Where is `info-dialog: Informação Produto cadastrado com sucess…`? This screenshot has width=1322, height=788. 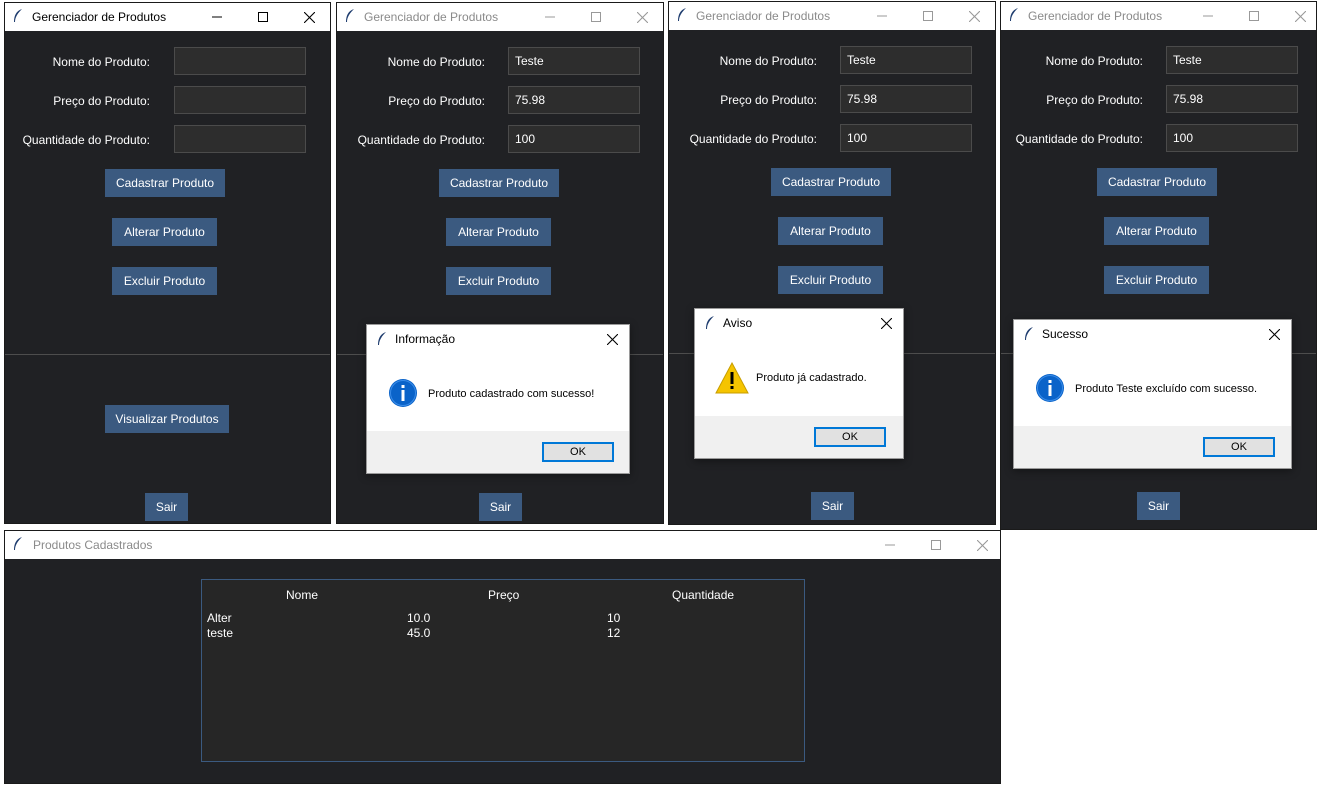
info-dialog: Informação Produto cadastrado com sucess… is located at coordinates (498, 399).